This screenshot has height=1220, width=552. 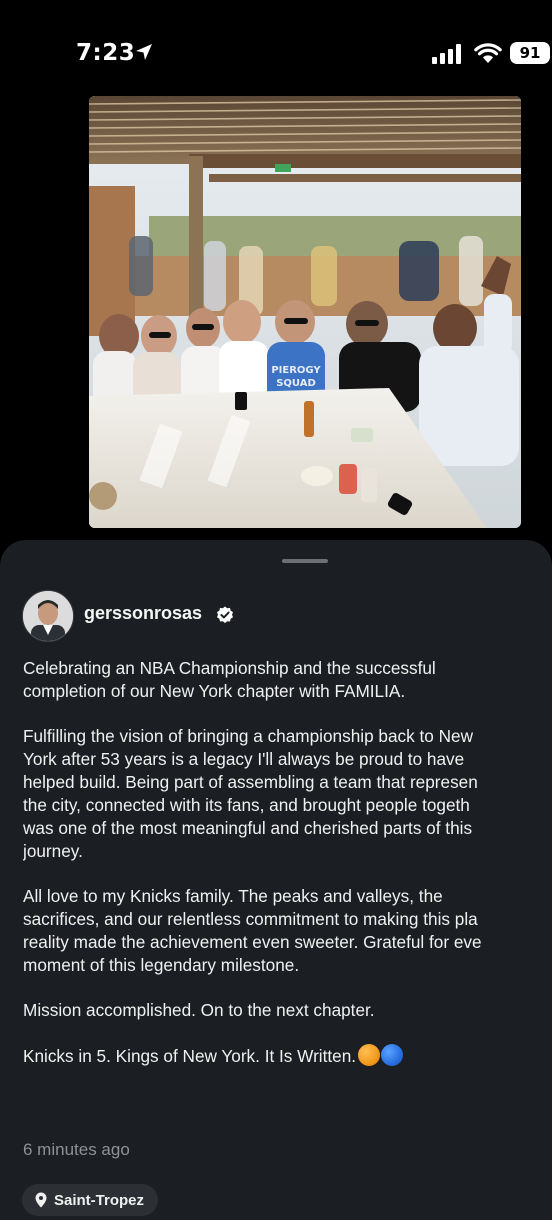 I want to click on cellular-signal-icon, so click(x=446, y=54).